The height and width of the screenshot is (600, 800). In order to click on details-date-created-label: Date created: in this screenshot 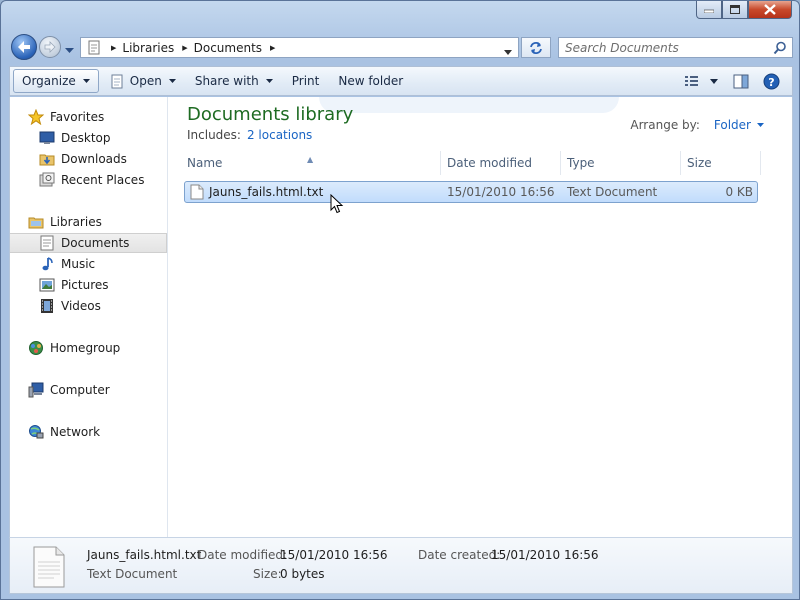, I will do `click(459, 555)`.